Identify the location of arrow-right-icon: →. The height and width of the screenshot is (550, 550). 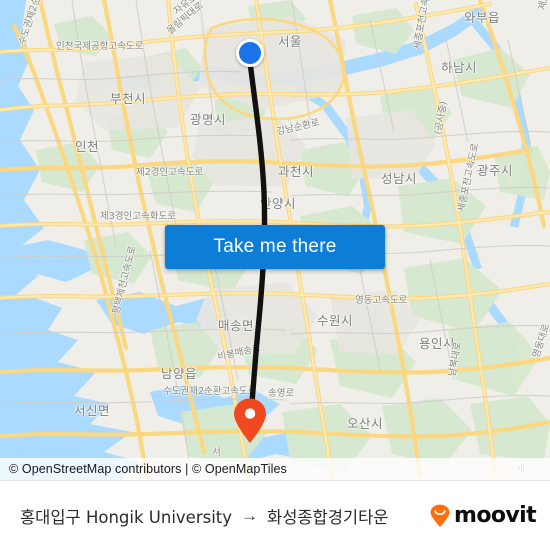
(250, 515).